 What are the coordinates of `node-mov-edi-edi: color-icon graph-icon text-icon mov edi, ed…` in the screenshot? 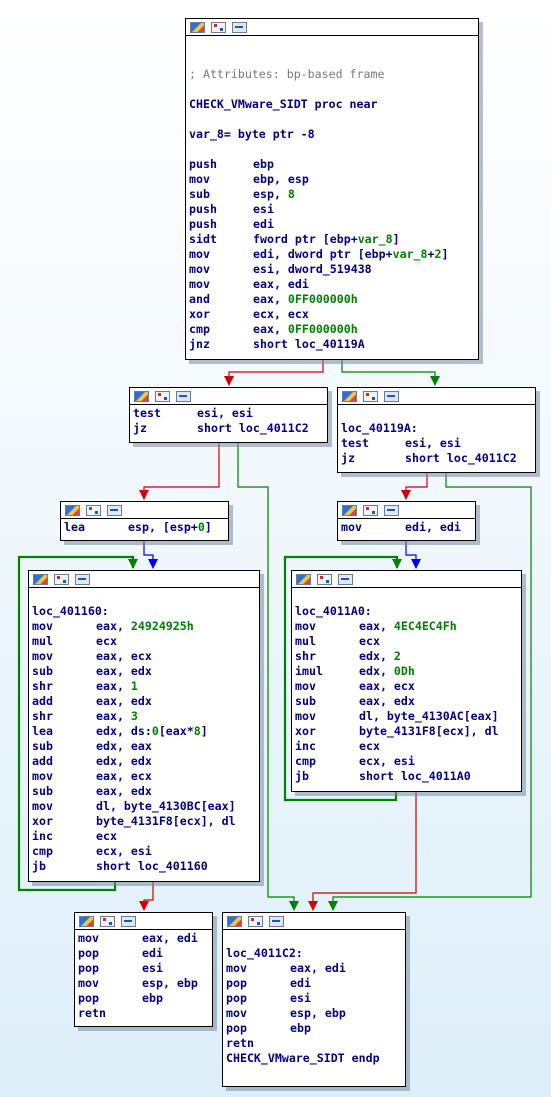 It's located at (406, 521).